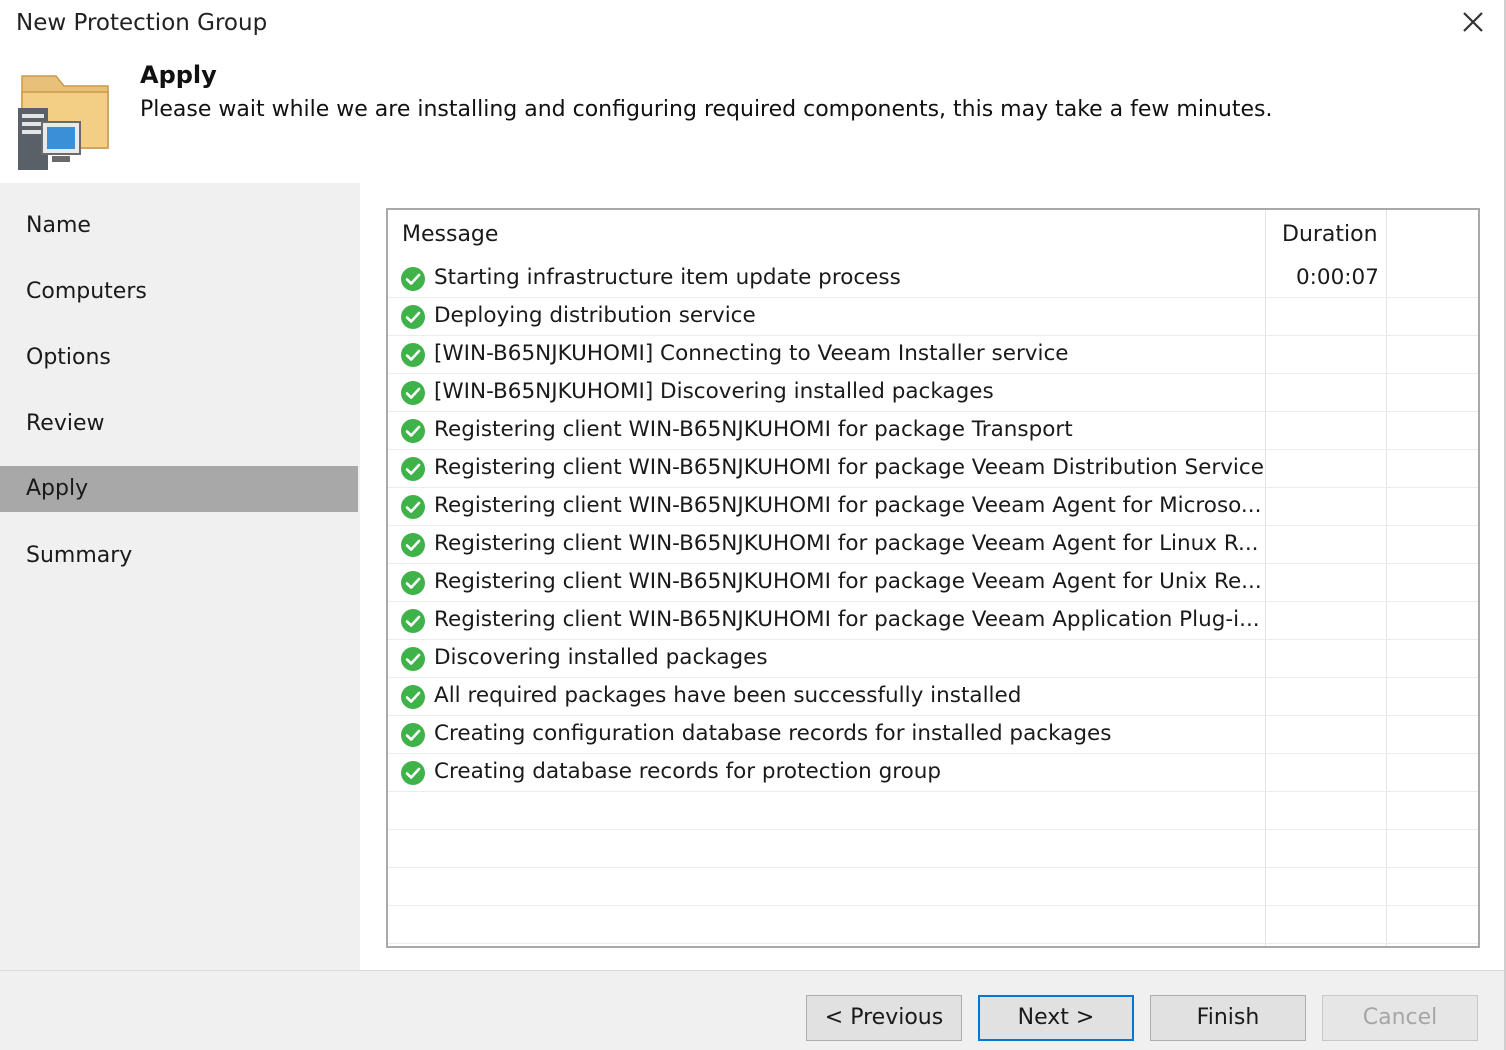  Describe the element at coordinates (1228, 1018) in the screenshot. I see `finish-button: Finish` at that location.